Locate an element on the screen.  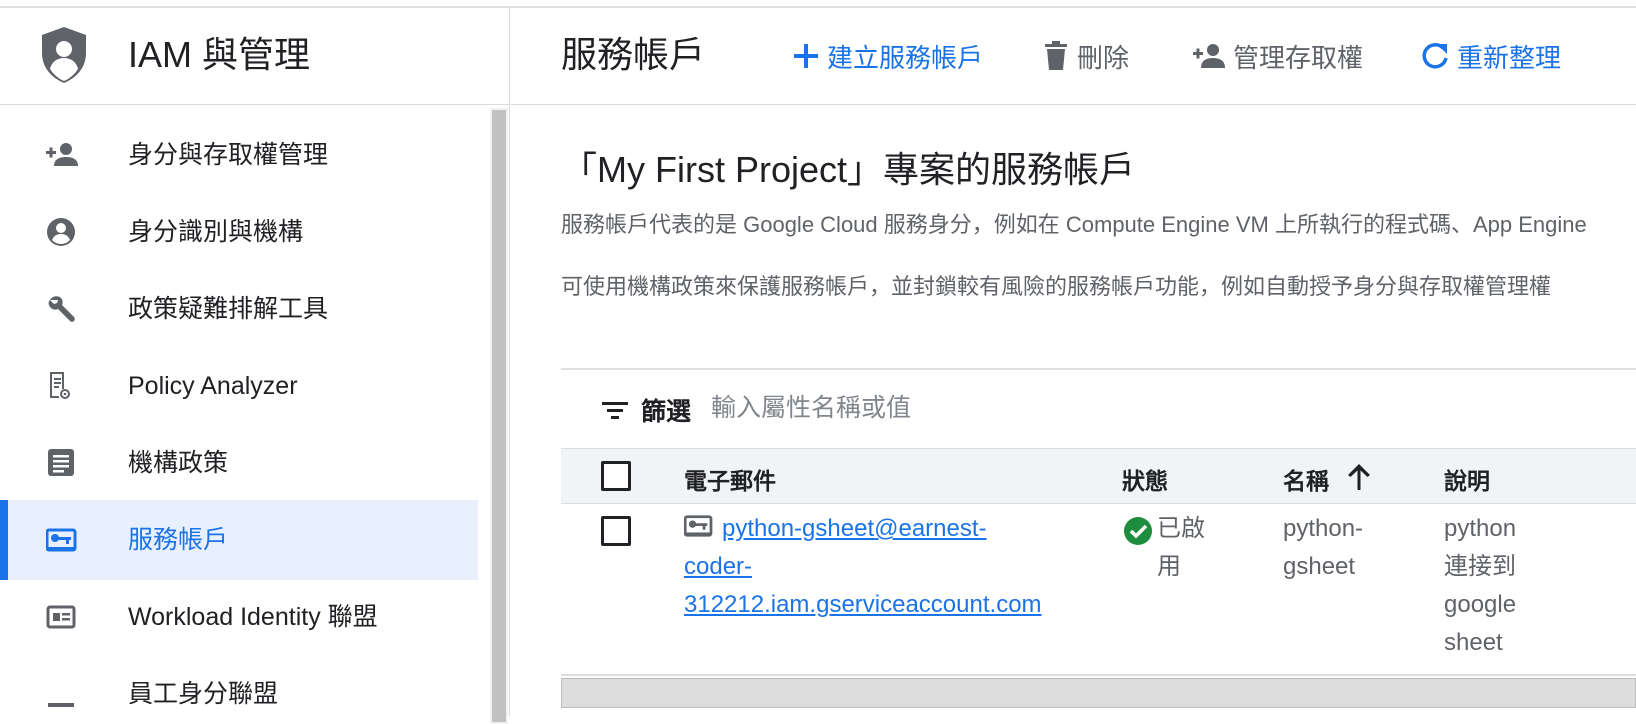
refresh-button: 重新整理 is located at coordinates (1491, 56).